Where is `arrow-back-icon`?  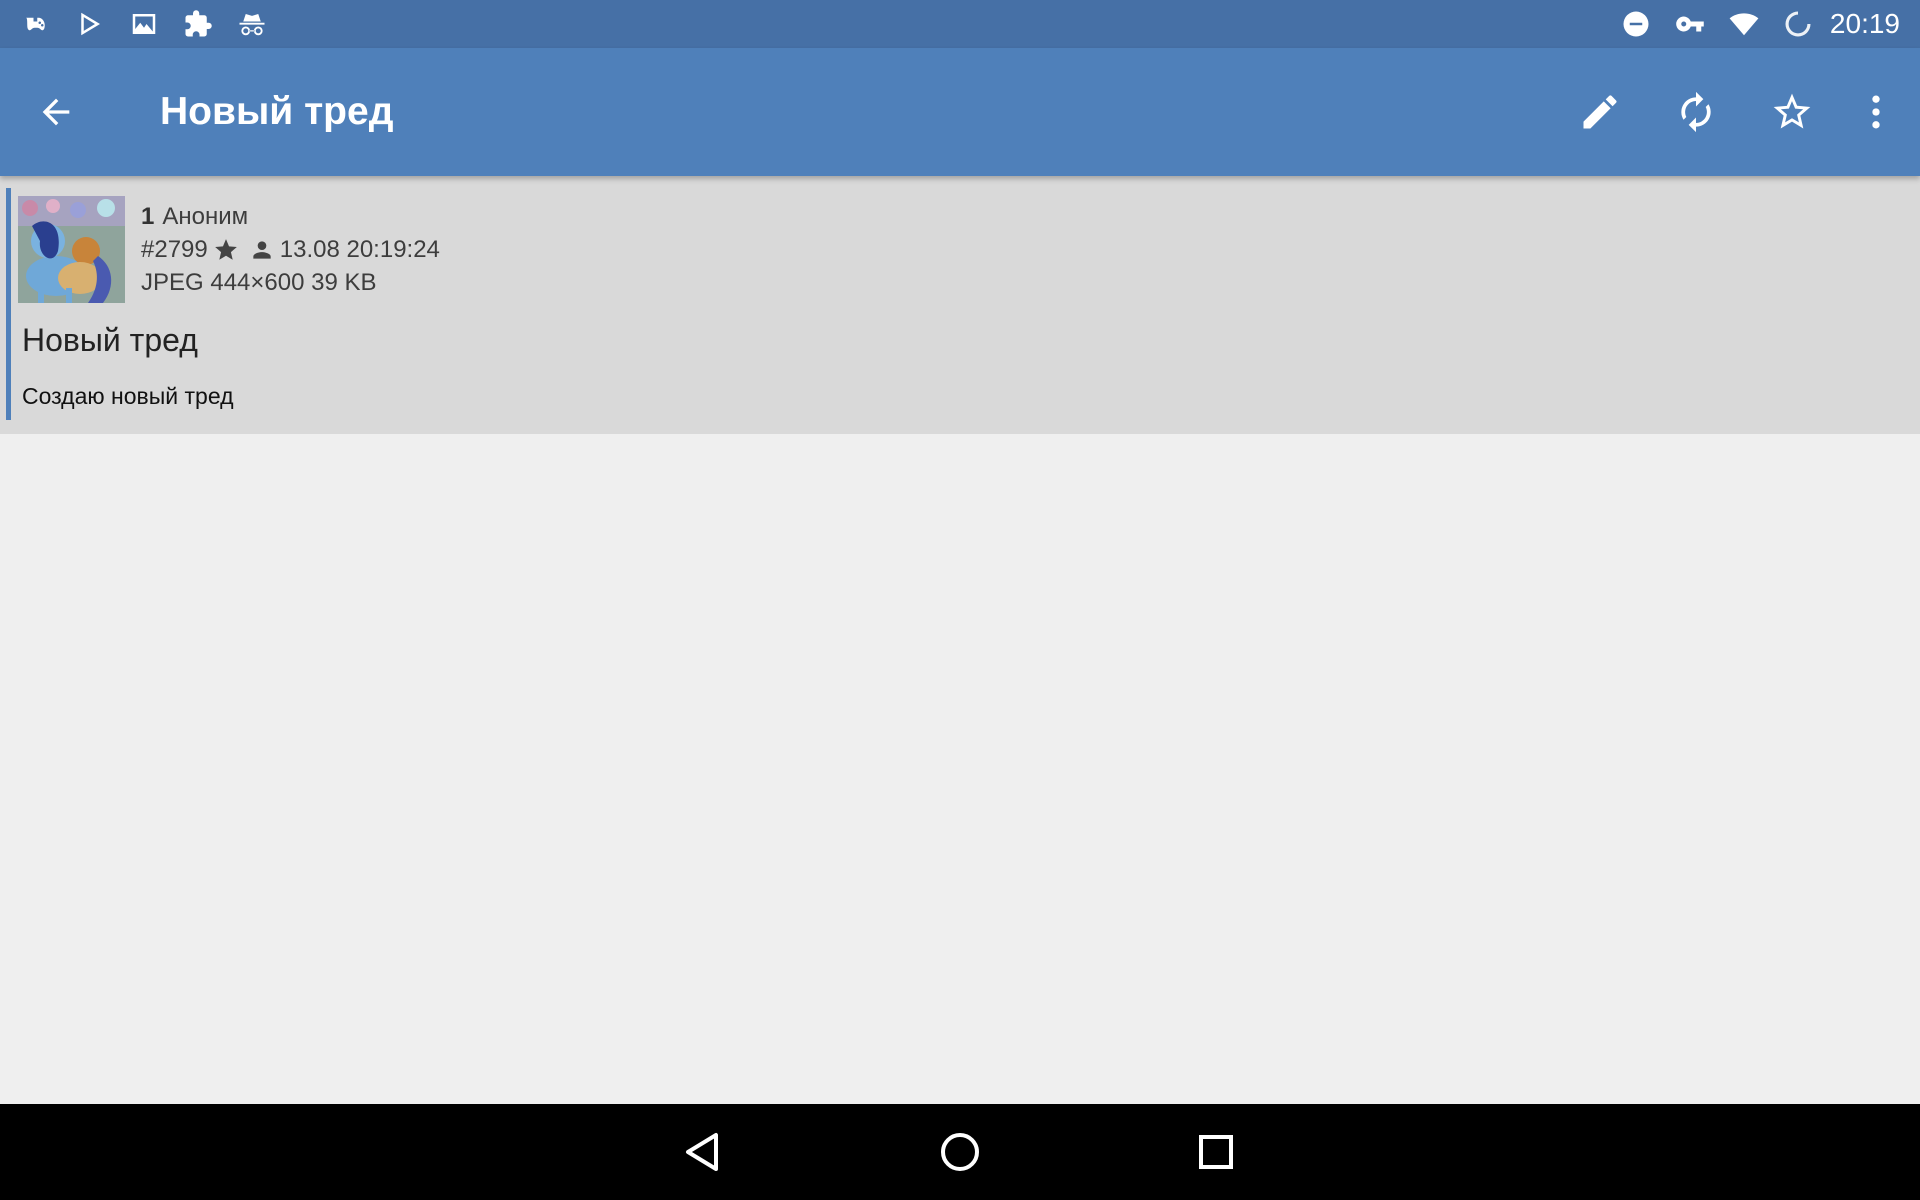 arrow-back-icon is located at coordinates (56, 112).